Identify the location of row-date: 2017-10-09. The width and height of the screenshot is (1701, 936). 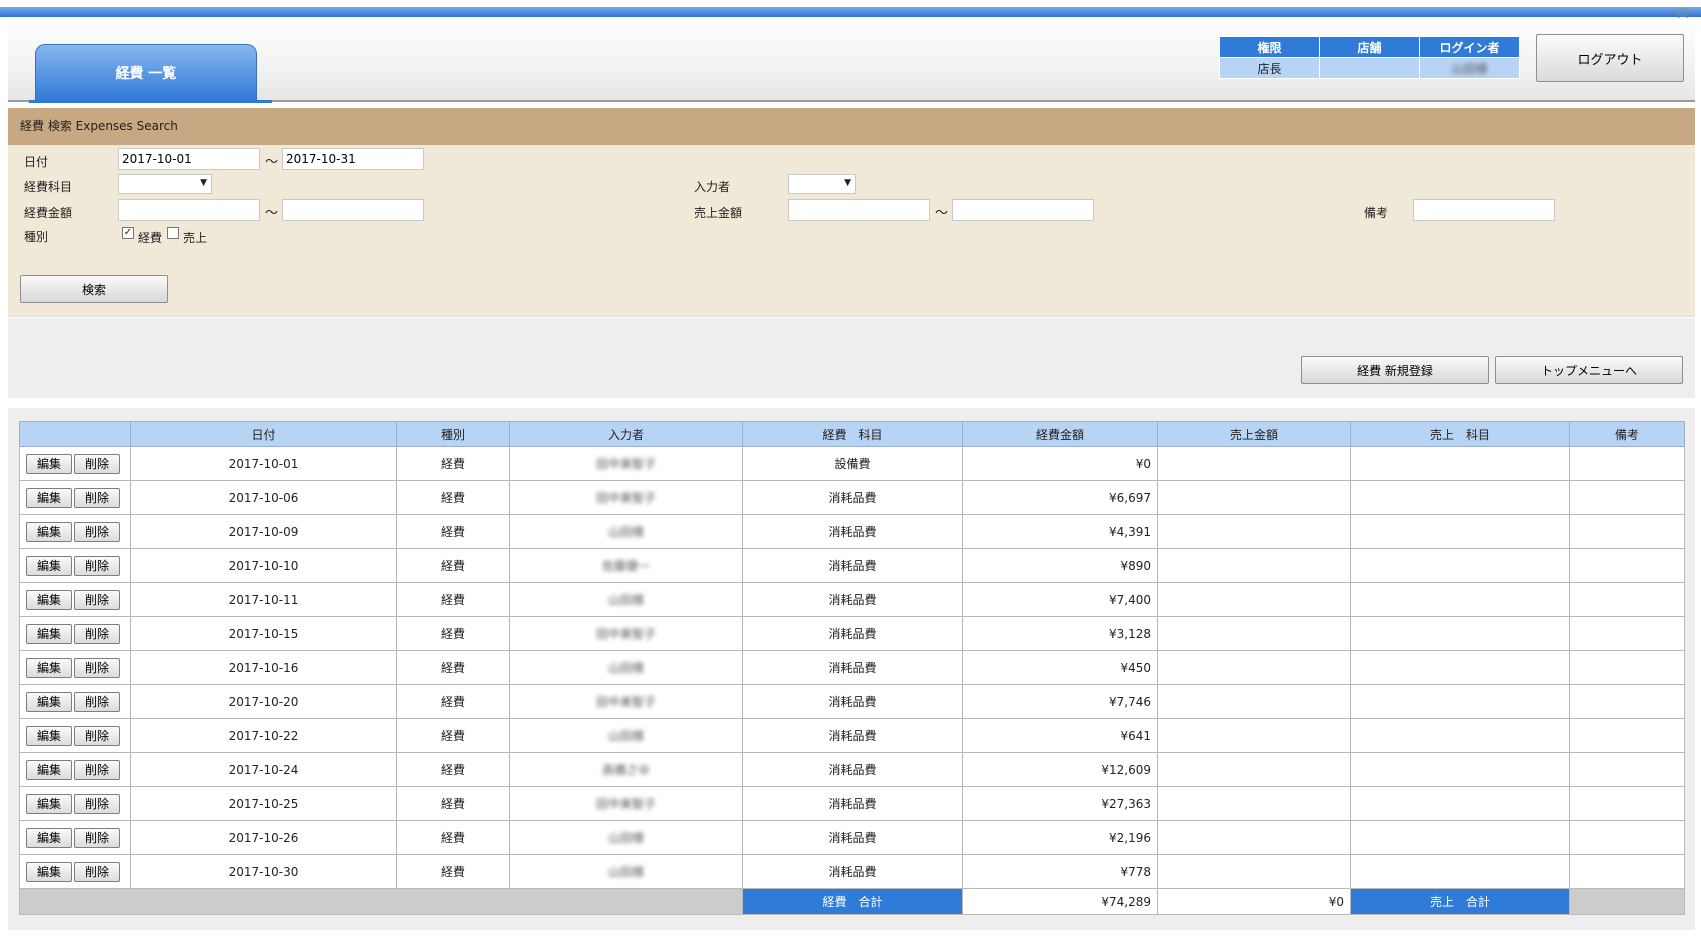
(263, 531).